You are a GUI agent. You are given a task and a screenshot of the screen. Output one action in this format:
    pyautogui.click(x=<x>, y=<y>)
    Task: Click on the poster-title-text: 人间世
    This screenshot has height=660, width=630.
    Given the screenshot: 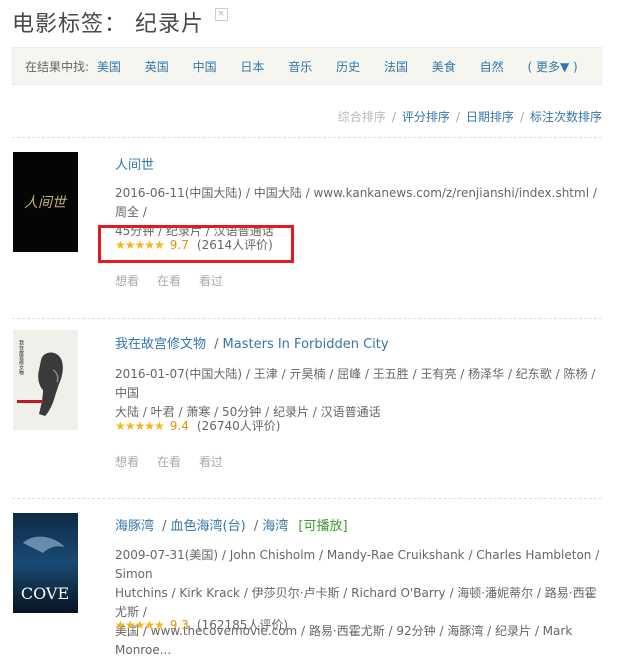 What is the action you would take?
    pyautogui.click(x=46, y=203)
    